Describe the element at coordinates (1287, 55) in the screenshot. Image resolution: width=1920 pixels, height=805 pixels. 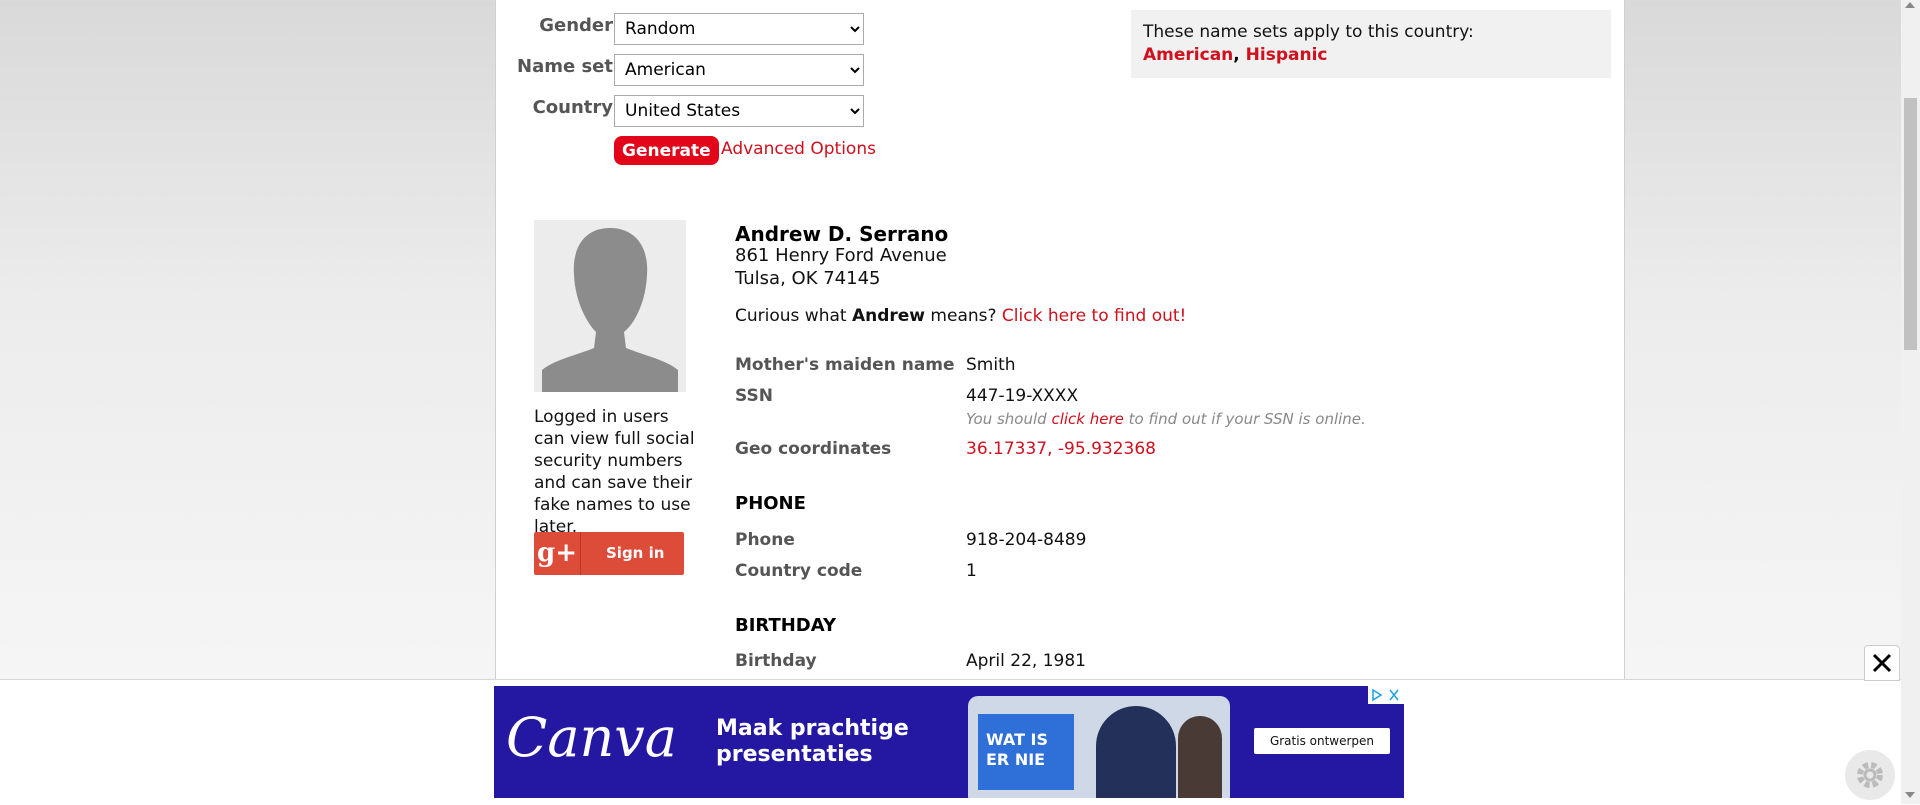
I see `nameset-link-hispanic: Hispanic` at that location.